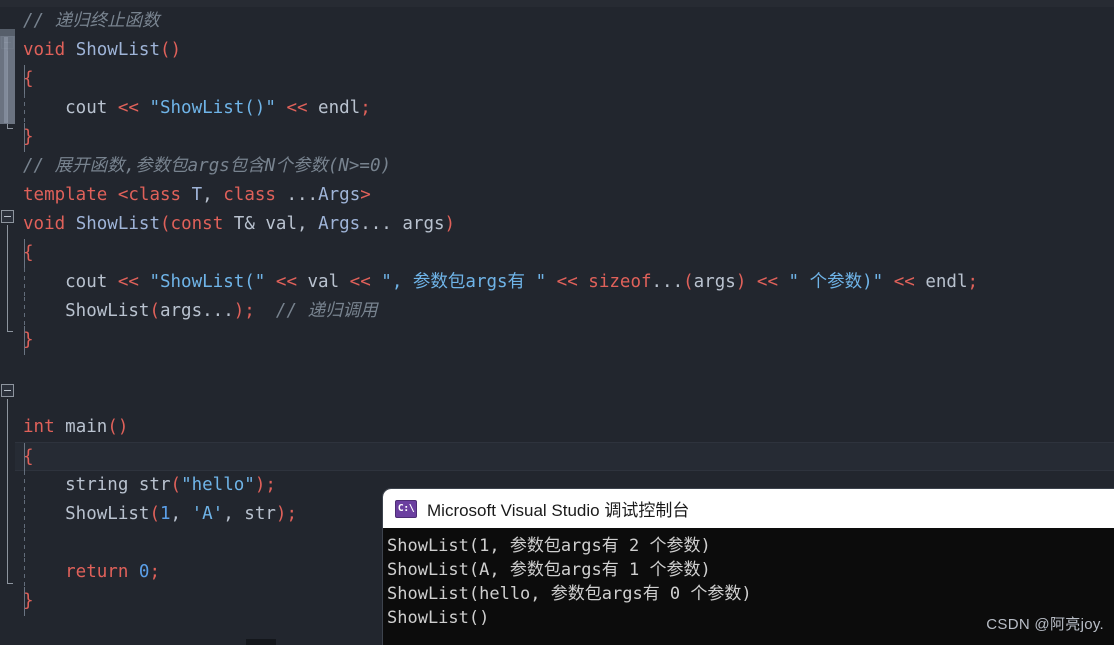  What do you see at coordinates (265, 224) in the screenshot?
I see `code-token: T& val` at bounding box center [265, 224].